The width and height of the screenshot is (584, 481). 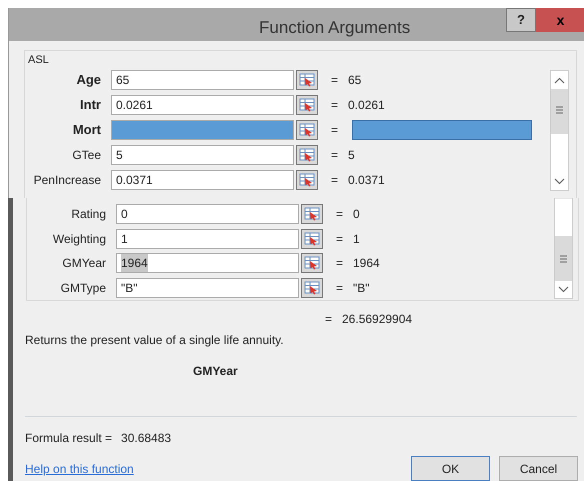 I want to click on function-description: Returns the present value of a single life annuity., so click(x=154, y=340).